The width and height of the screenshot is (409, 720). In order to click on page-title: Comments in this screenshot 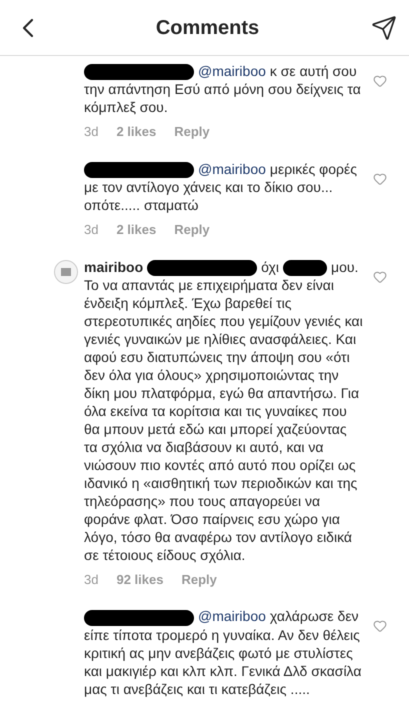, I will do `click(208, 28)`.